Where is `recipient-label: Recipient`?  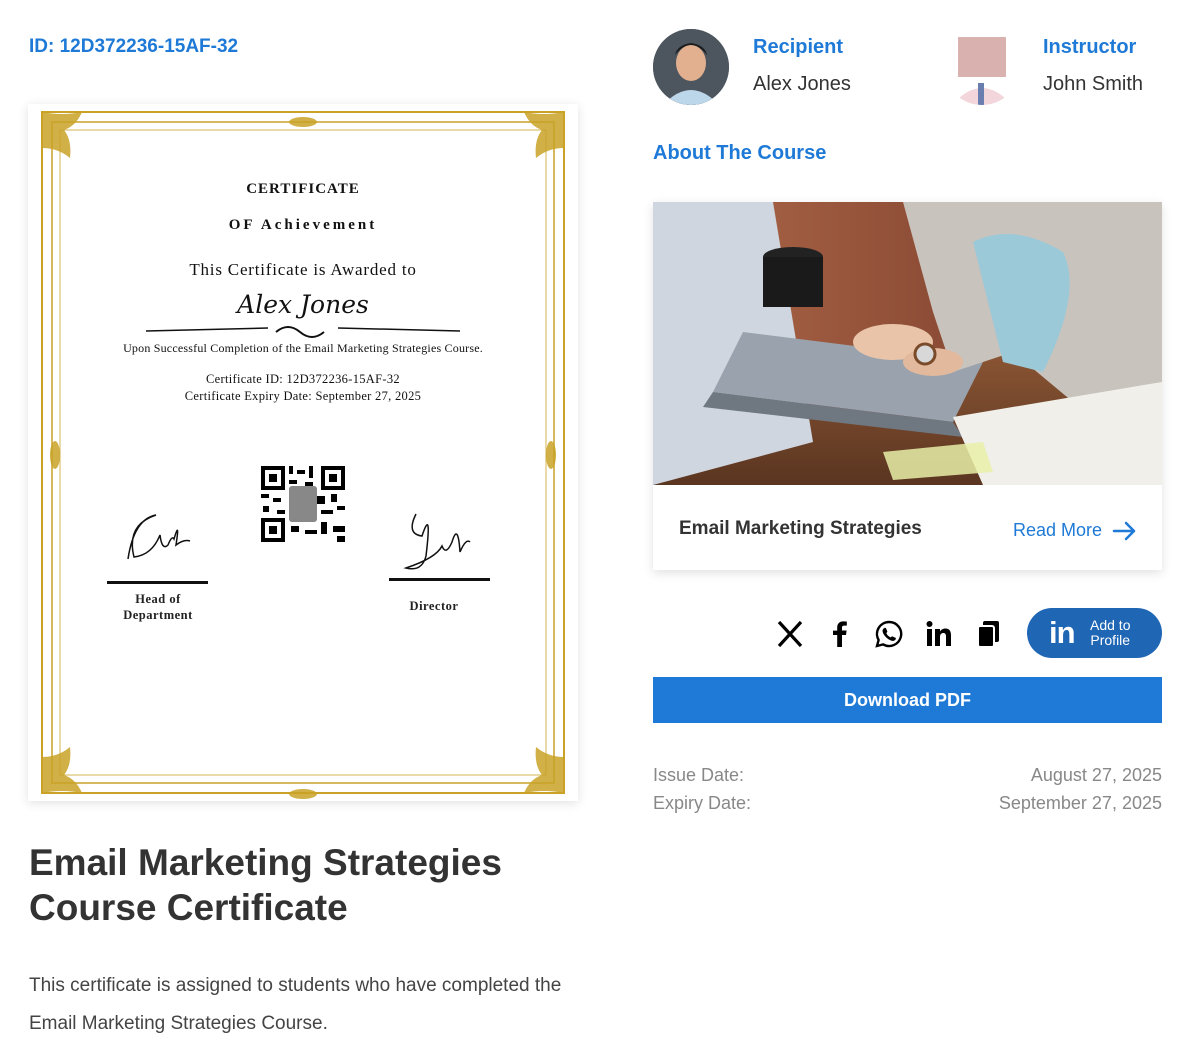 recipient-label: Recipient is located at coordinates (798, 47).